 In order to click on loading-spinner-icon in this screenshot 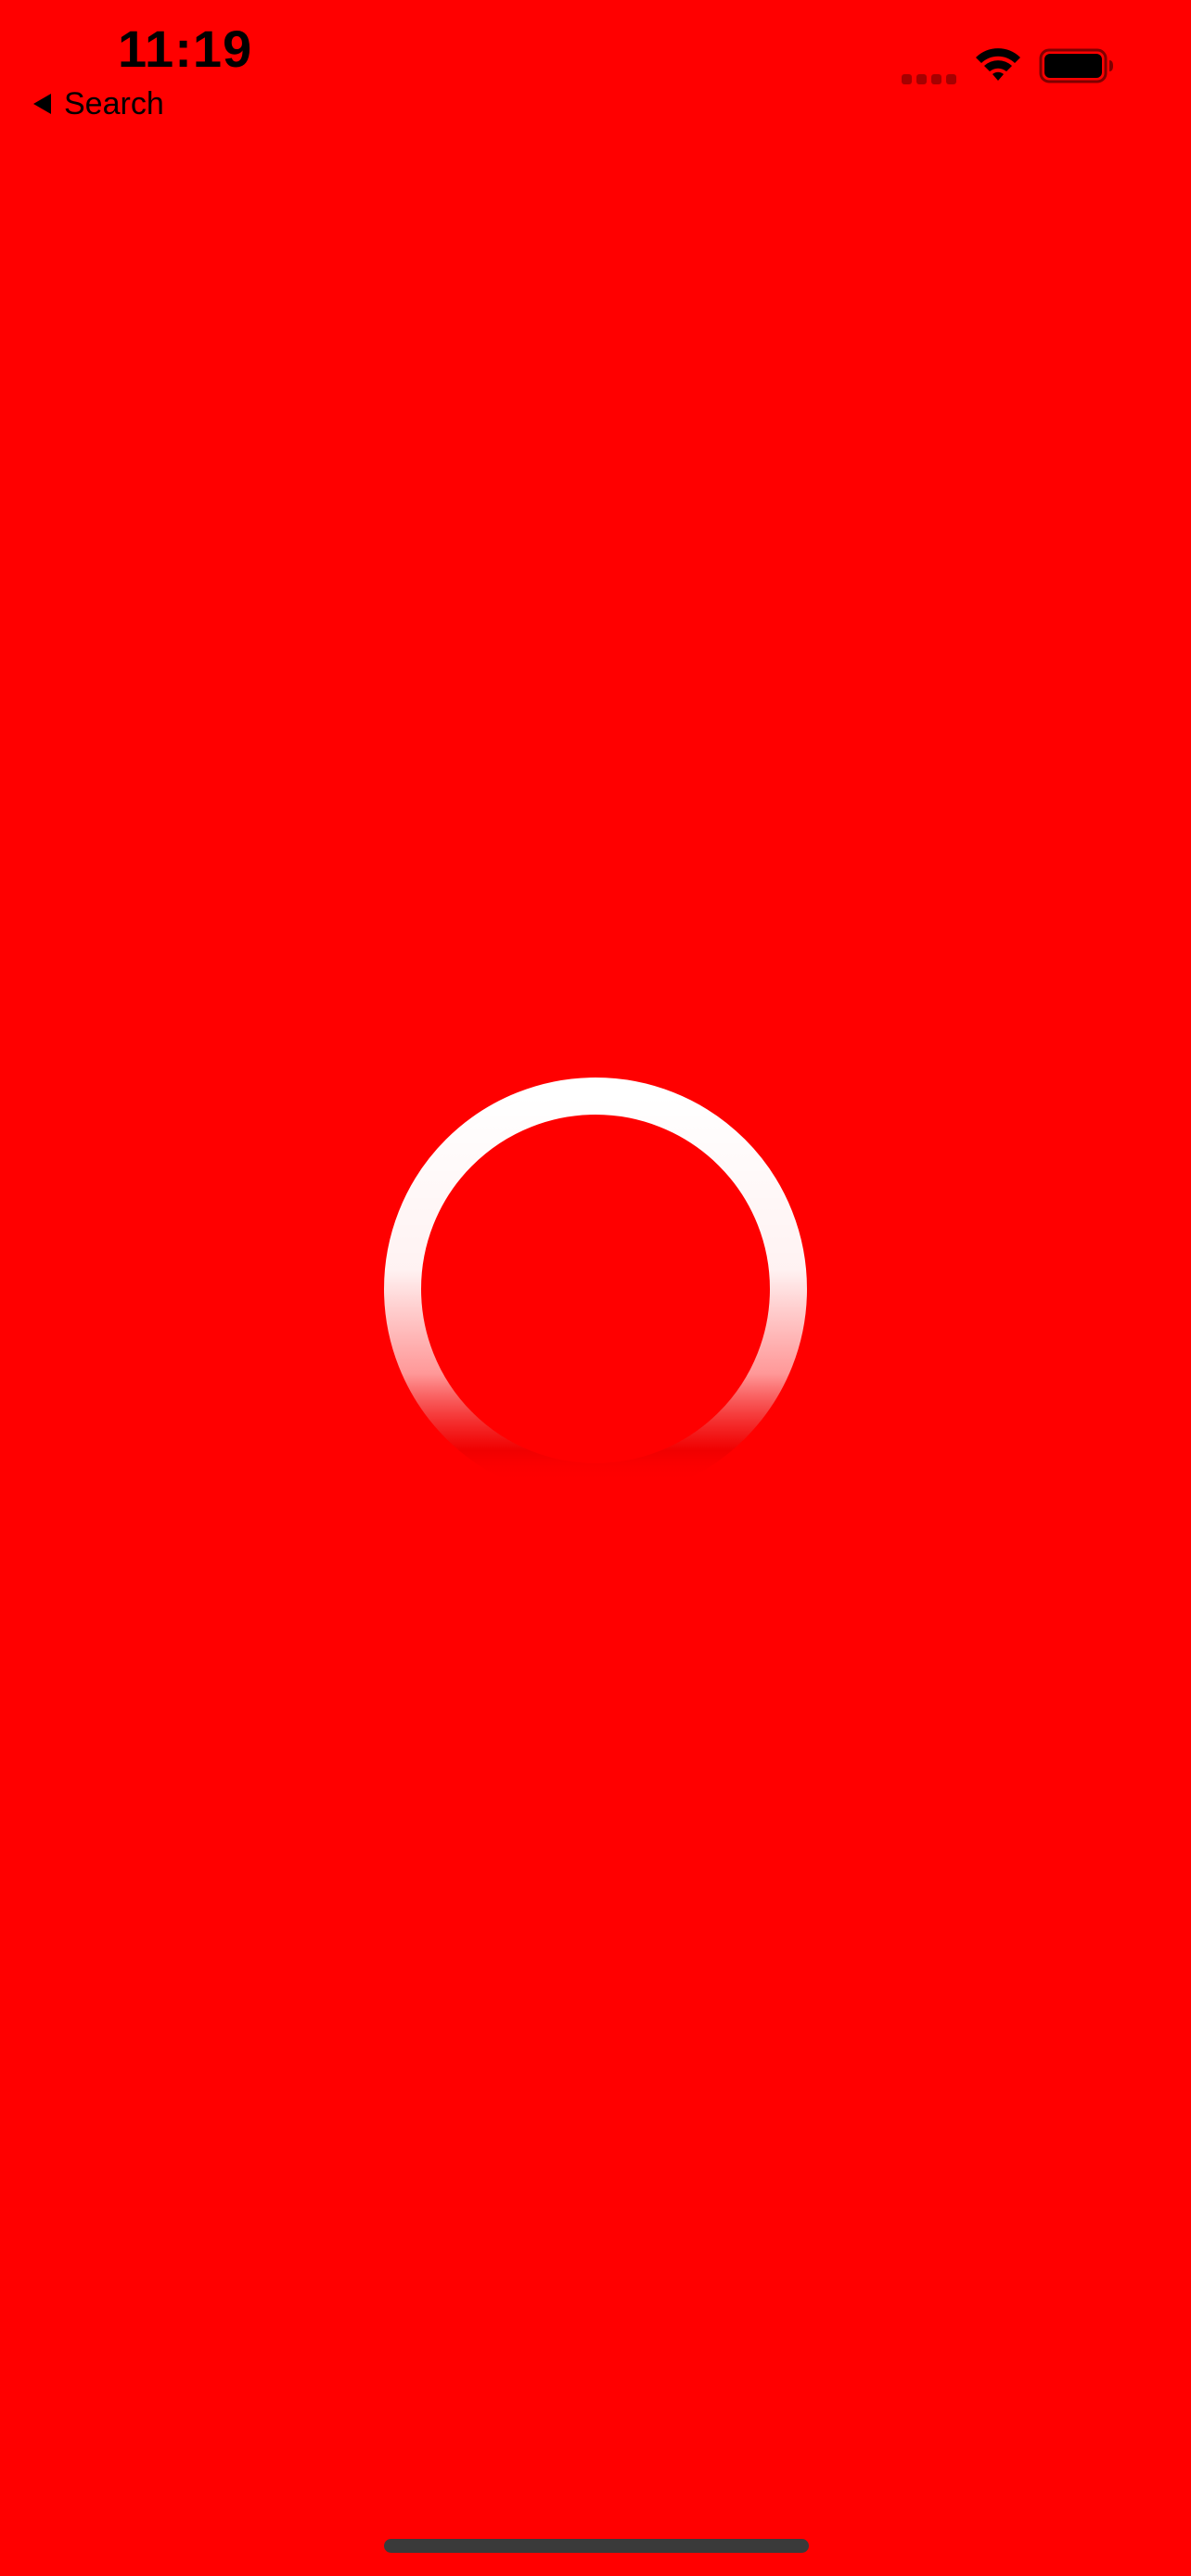, I will do `click(595, 1289)`.